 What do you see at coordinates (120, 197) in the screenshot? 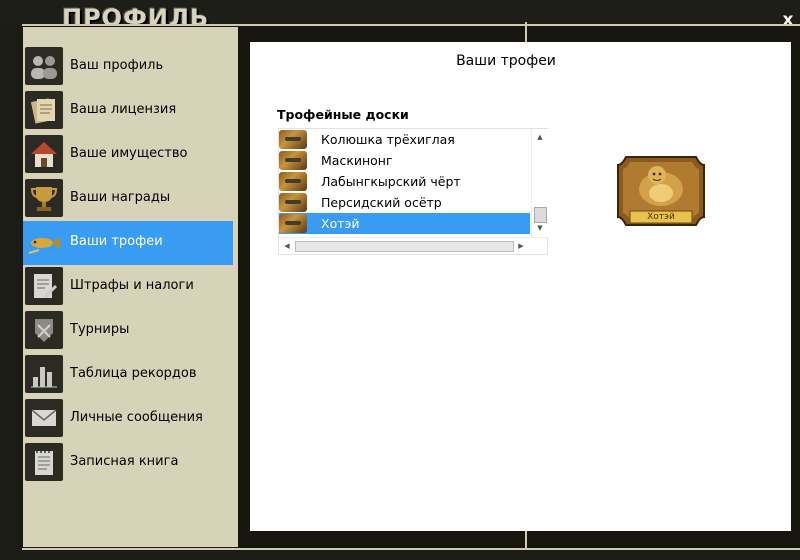
I see `sidebar-item-label: Ваши награды` at bounding box center [120, 197].